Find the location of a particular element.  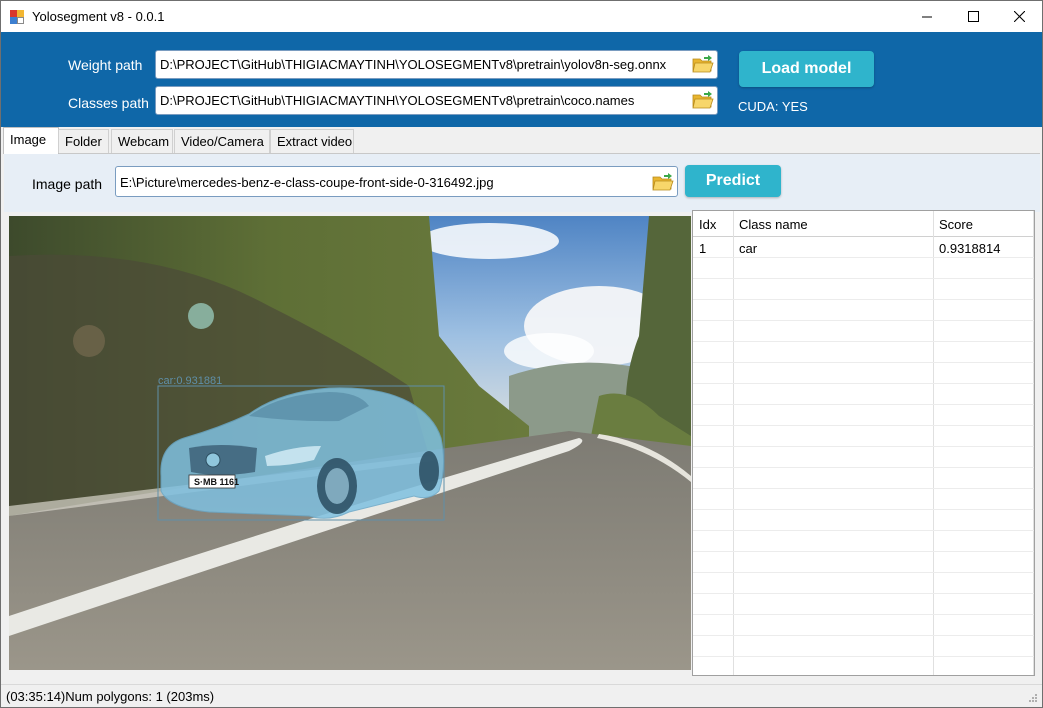

load-model-button: Load model is located at coordinates (806, 69).